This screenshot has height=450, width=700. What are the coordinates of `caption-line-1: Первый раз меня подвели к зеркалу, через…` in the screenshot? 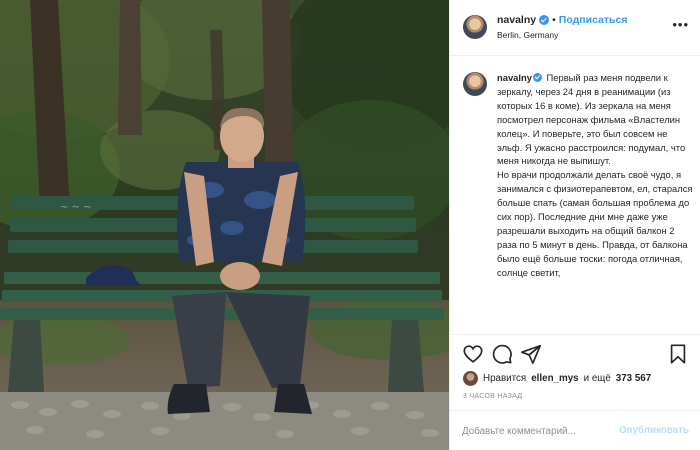 It's located at (591, 119).